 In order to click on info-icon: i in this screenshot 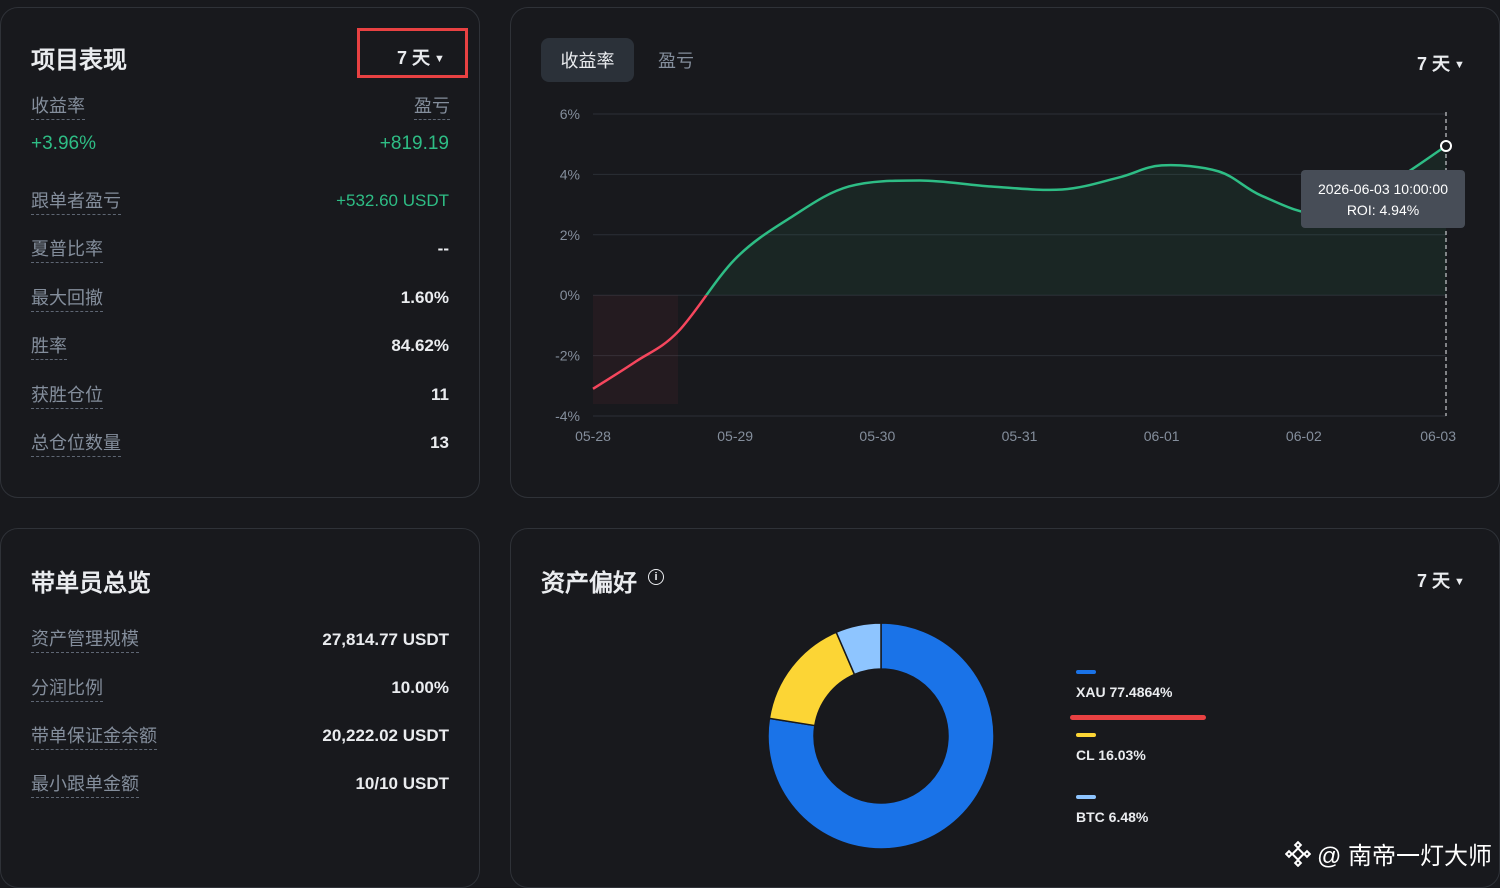, I will do `click(656, 577)`.